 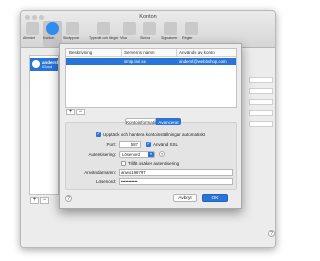 I want to click on switch-icon, so click(x=32, y=28).